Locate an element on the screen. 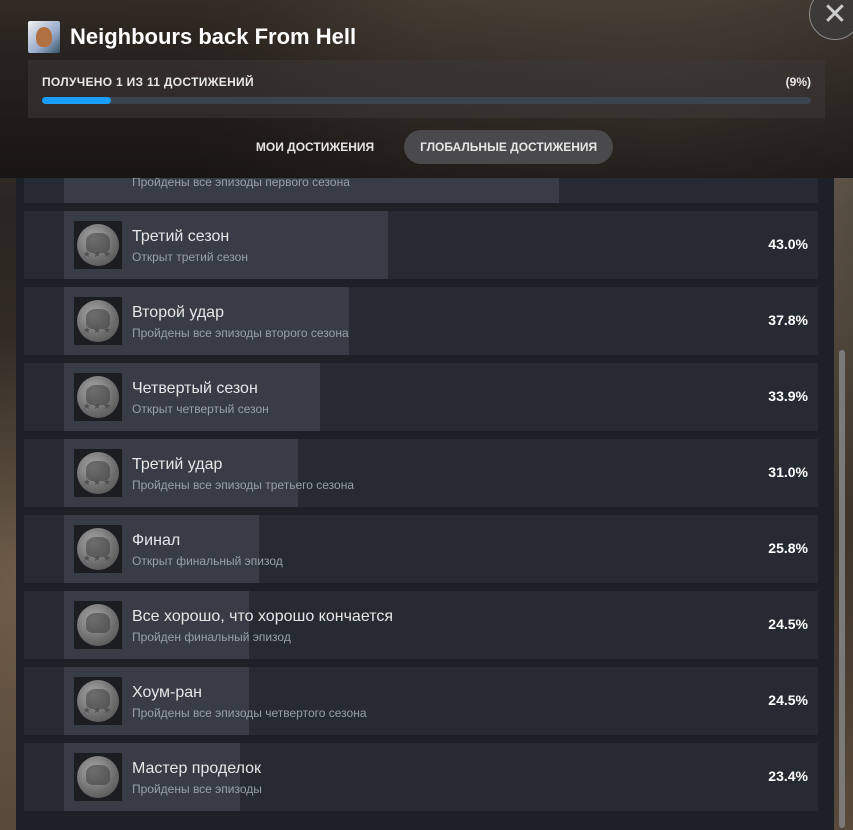 Image resolution: width=853 pixels, height=830 pixels. achievement-name: Все хорошо, что хорошо кончается is located at coordinates (263, 616).